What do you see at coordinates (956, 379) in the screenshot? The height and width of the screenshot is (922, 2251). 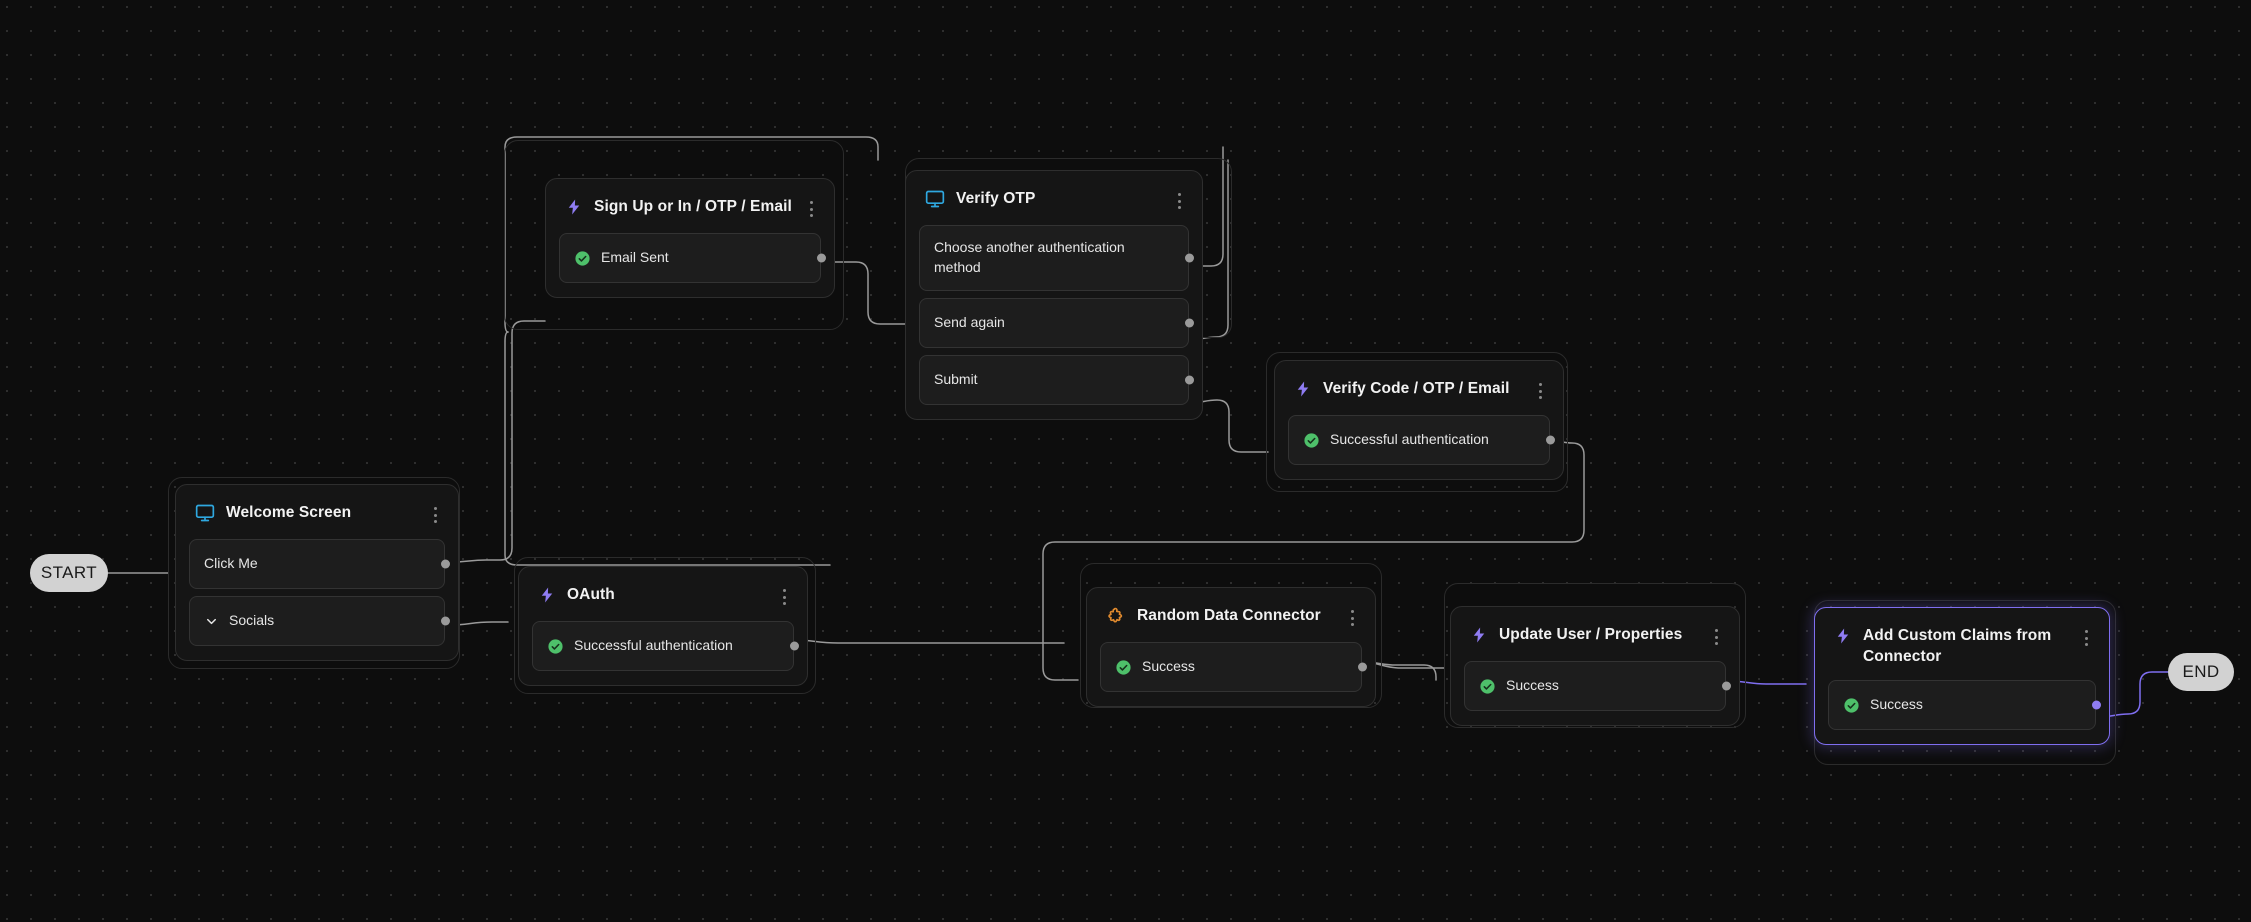 I see `handle-label: Submit` at bounding box center [956, 379].